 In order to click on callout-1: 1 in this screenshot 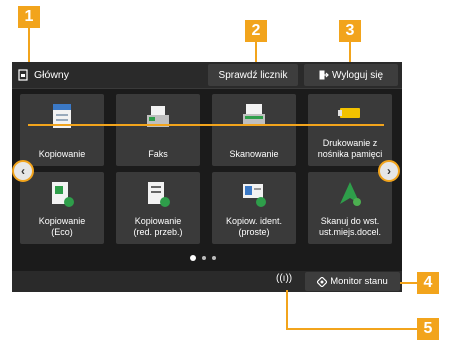, I will do `click(29, 17)`.